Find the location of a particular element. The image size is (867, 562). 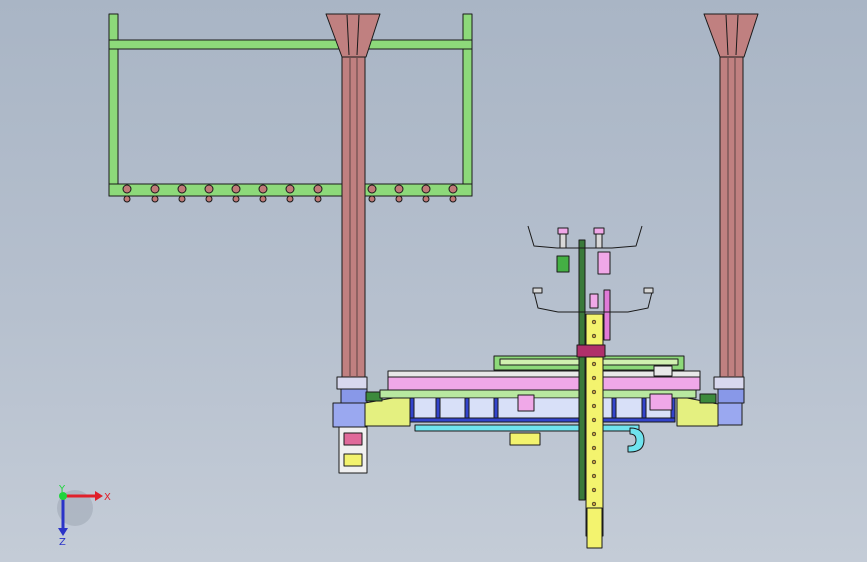

axis-triad: X Y Z is located at coordinates (84, 516).